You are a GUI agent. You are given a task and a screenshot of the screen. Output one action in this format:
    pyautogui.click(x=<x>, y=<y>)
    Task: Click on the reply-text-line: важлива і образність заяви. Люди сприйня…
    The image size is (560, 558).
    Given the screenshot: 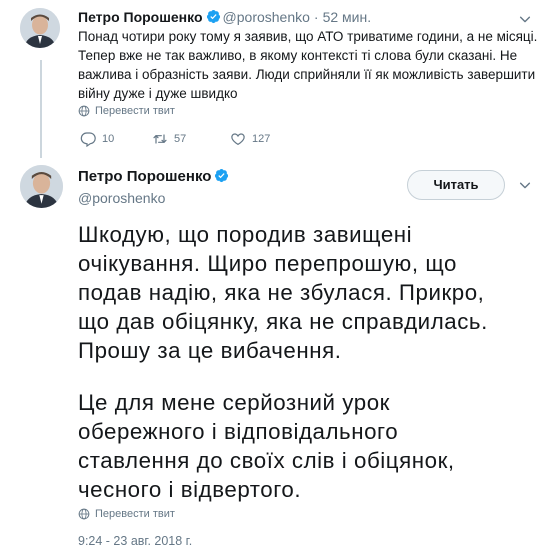 What is the action you would take?
    pyautogui.click(x=307, y=74)
    